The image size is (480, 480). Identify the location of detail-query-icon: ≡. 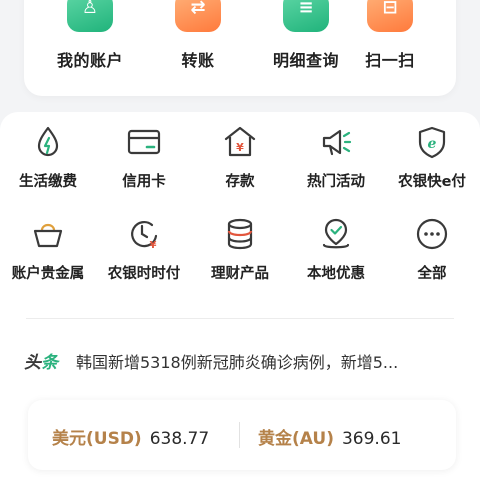
(306, 16).